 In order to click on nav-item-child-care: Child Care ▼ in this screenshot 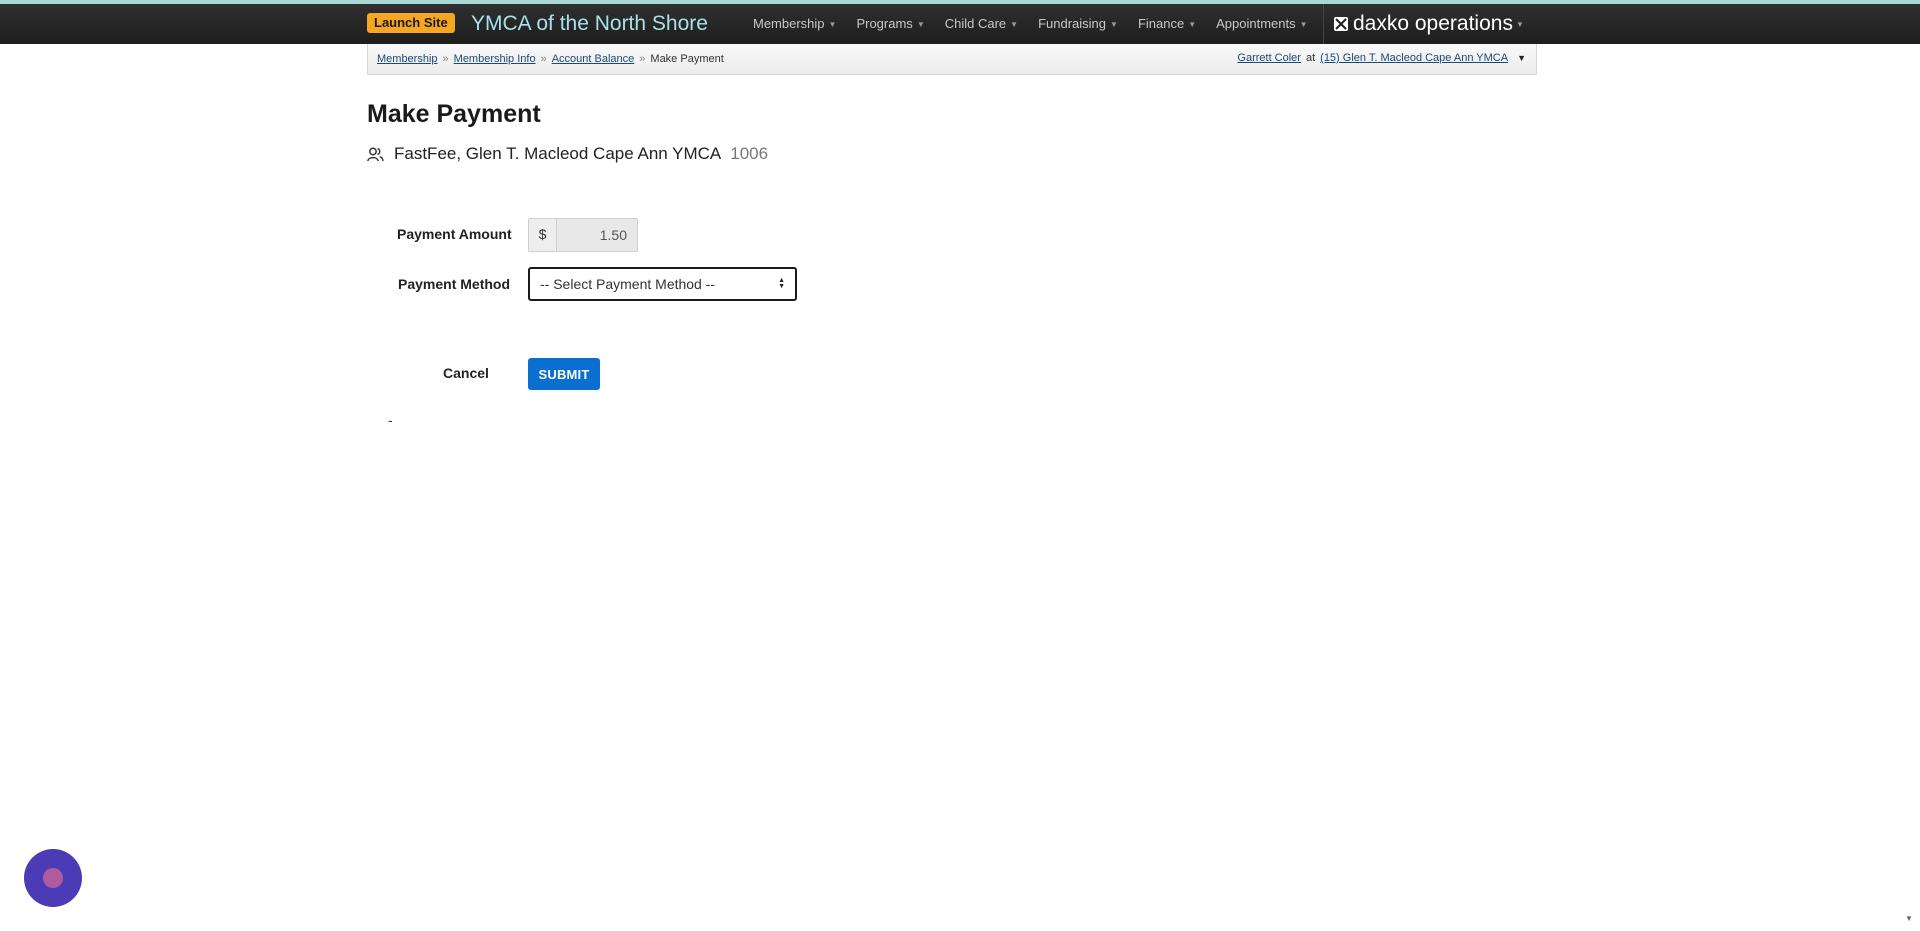, I will do `click(981, 24)`.